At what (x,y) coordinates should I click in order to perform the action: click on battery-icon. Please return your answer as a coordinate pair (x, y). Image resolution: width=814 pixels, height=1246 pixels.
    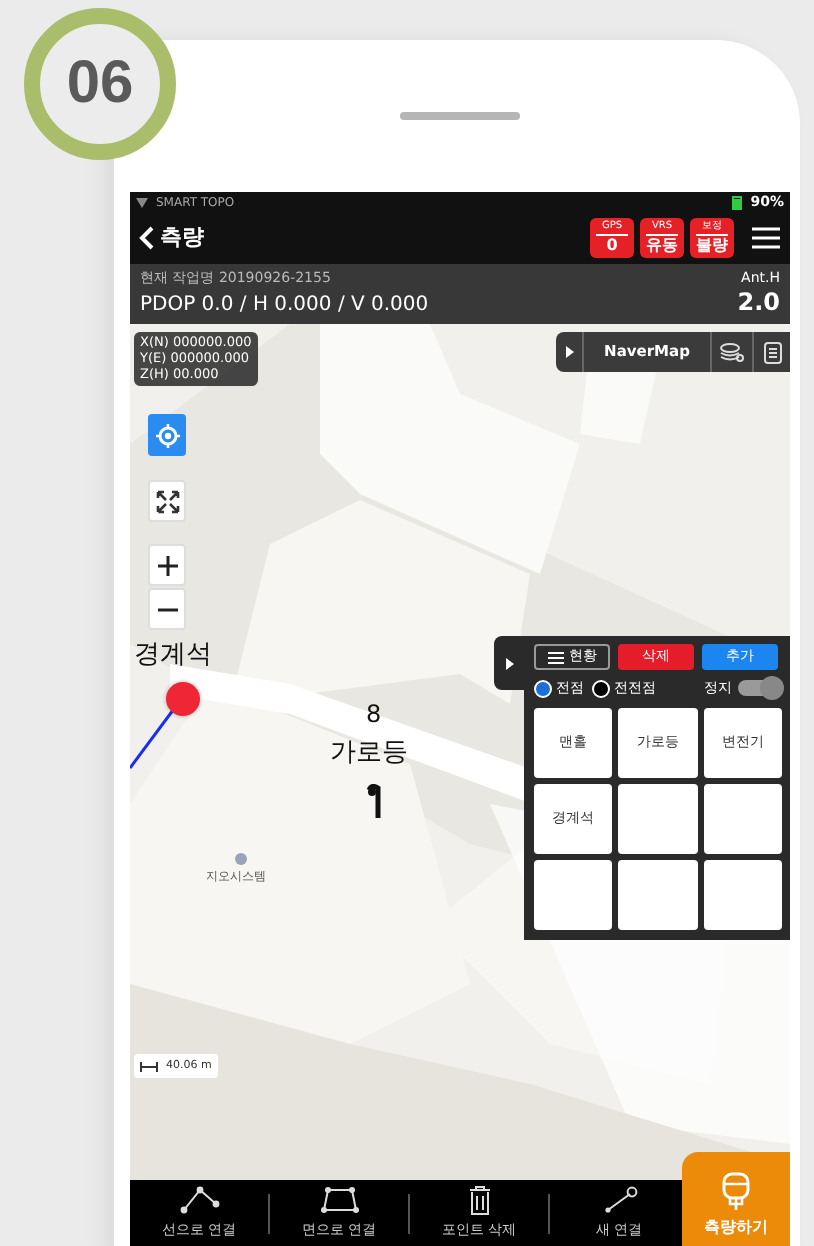
    Looking at the image, I should click on (737, 202).